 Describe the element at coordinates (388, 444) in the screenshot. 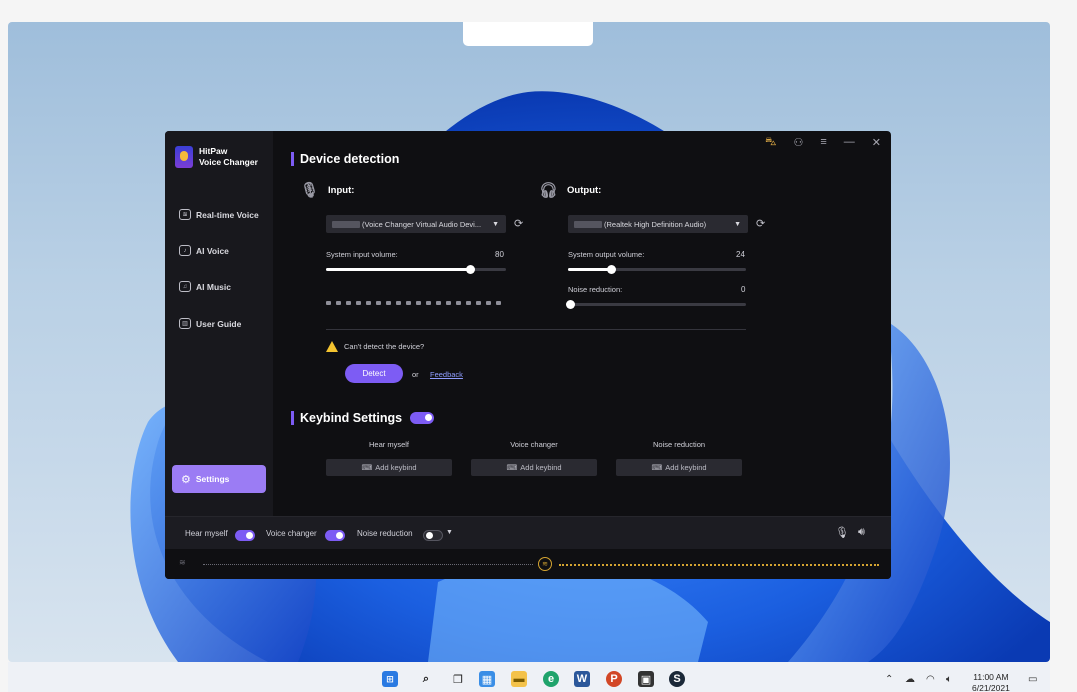

I see `keybind-heading-hear-myself: Hear myself` at that location.